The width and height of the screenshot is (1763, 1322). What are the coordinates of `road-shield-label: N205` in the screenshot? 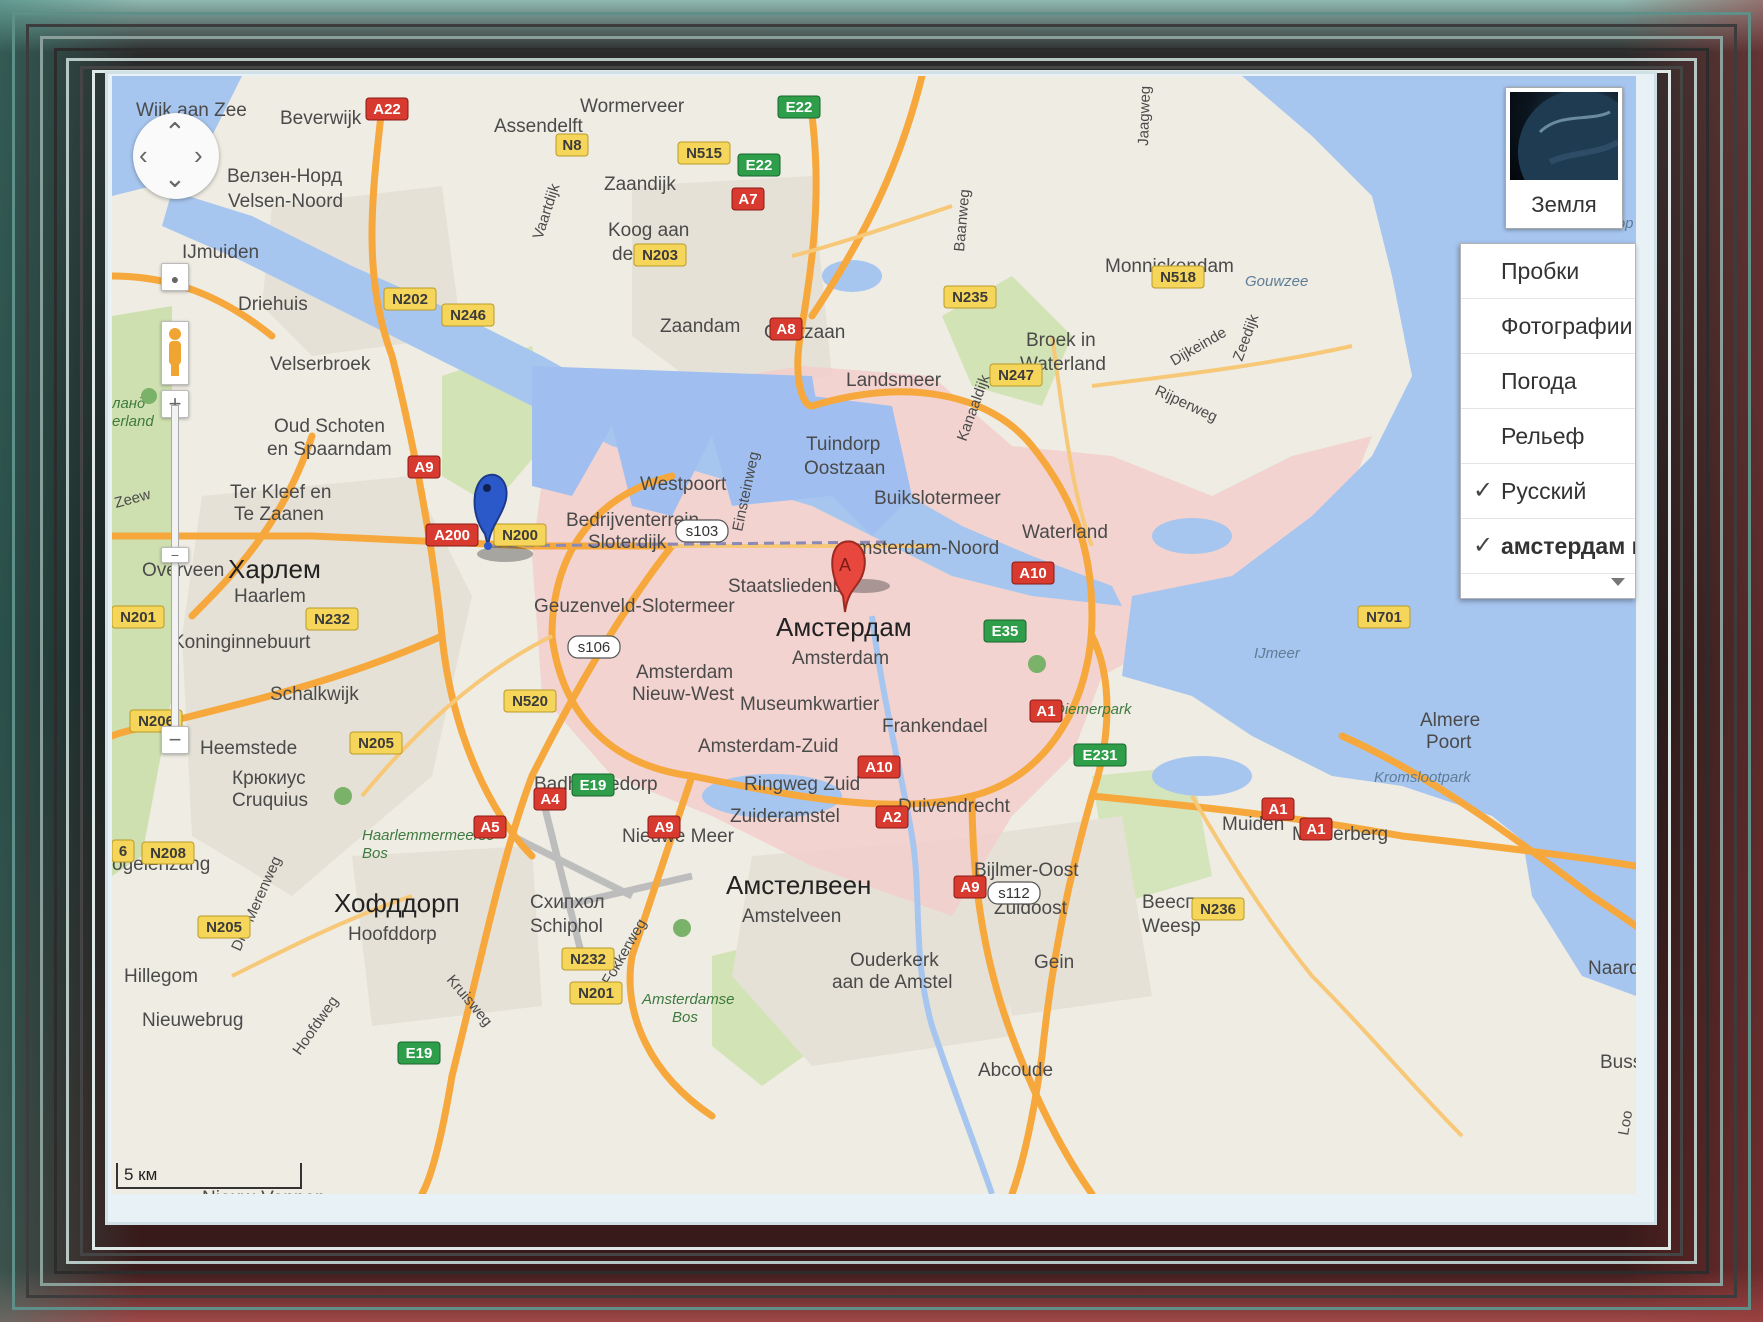 It's located at (376, 743).